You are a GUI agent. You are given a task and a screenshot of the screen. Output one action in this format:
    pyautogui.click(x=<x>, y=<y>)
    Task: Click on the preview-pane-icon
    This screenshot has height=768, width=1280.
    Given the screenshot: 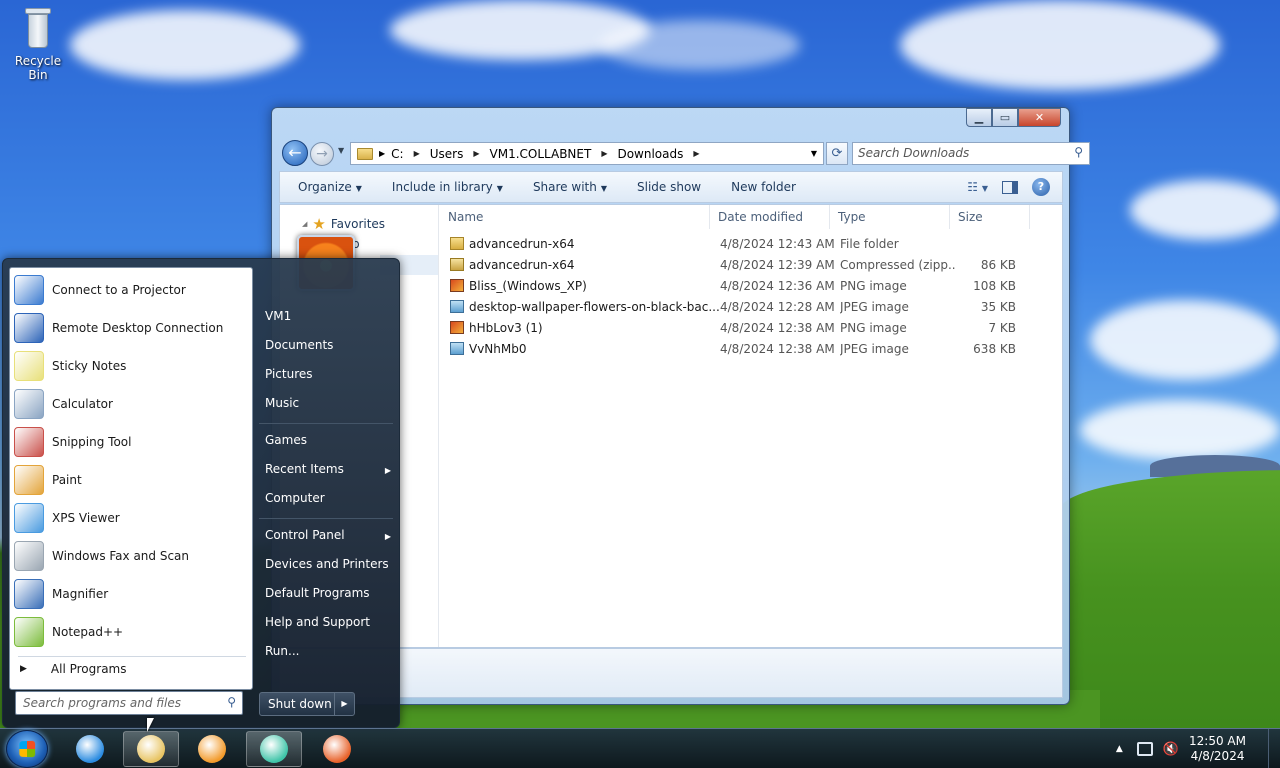 What is the action you would take?
    pyautogui.click(x=1010, y=187)
    